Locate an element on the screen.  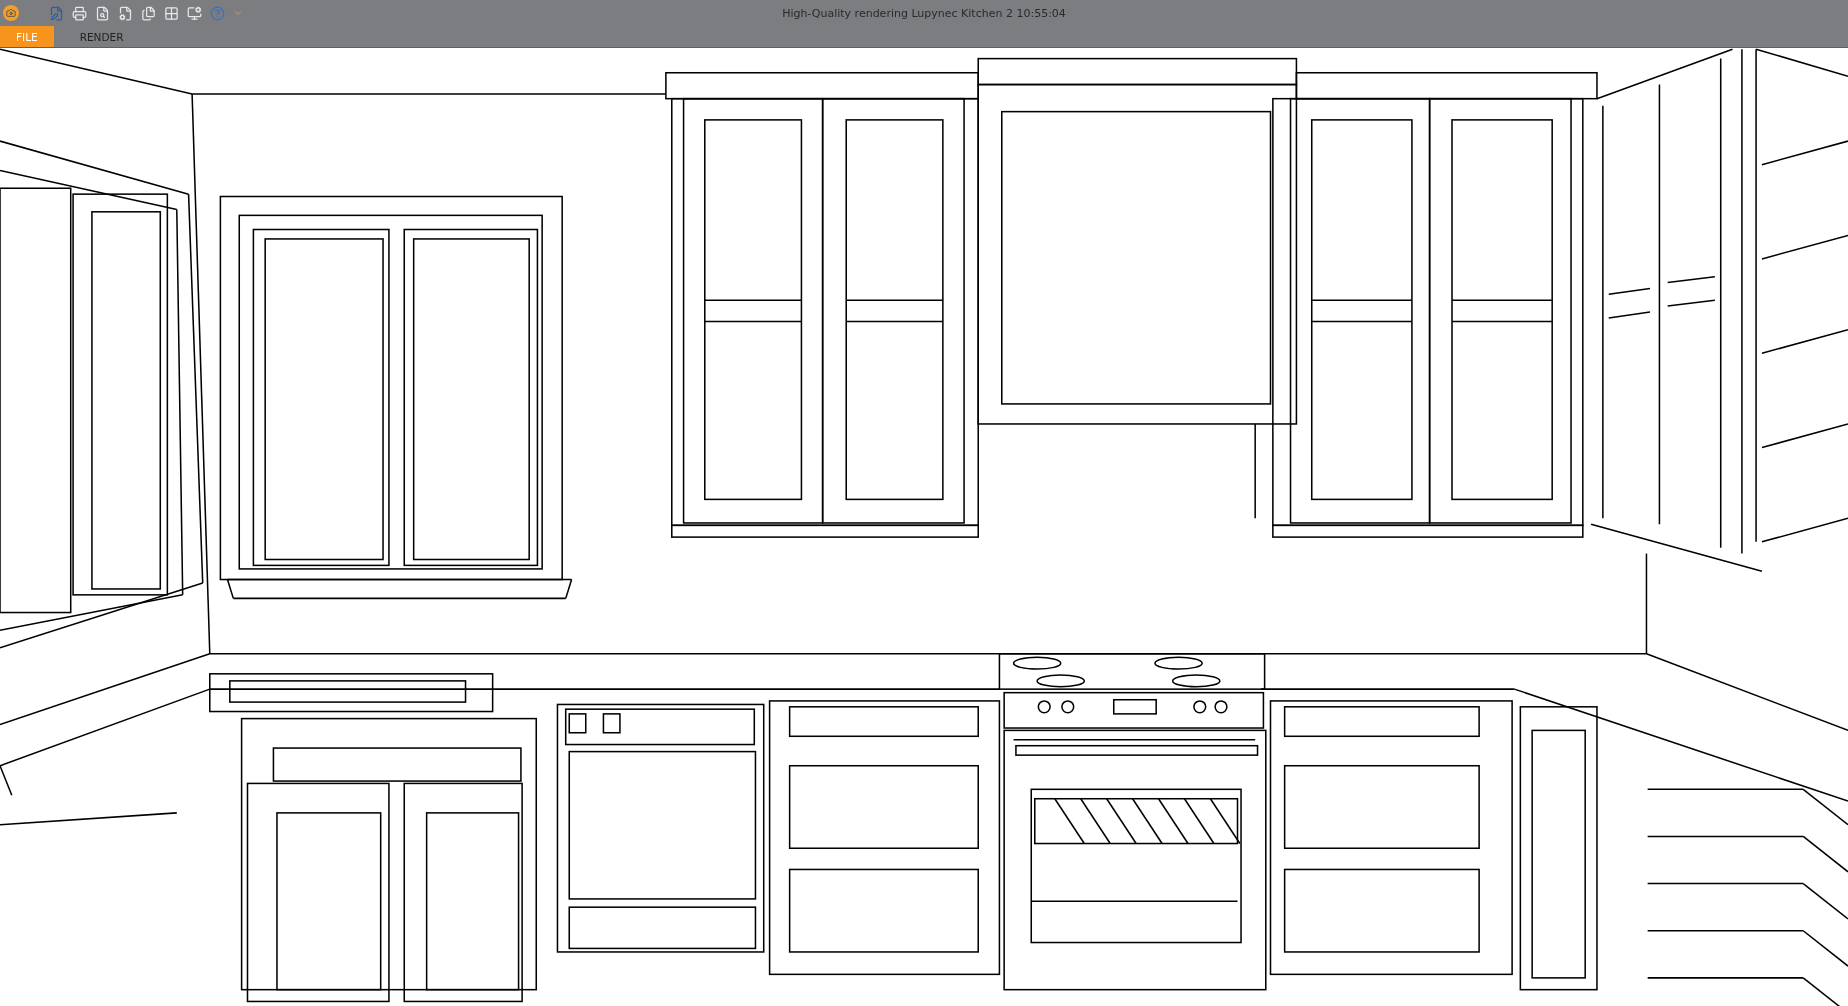
printer-icon is located at coordinates (79, 13).